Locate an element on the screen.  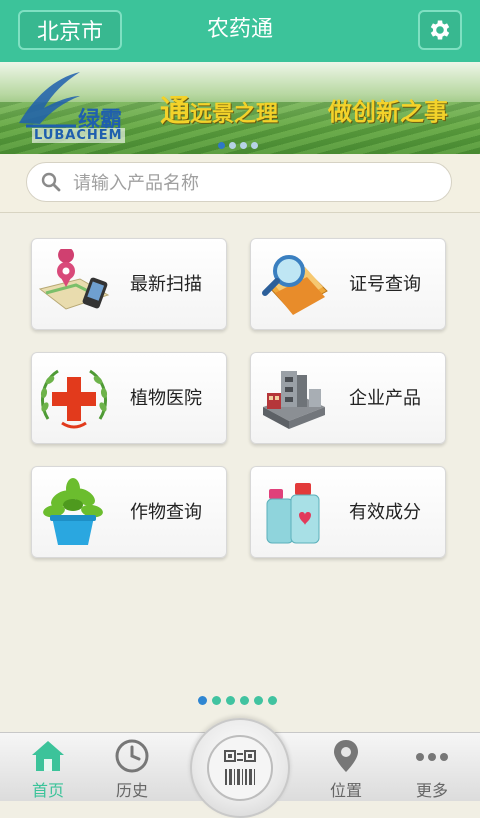
feature-label: 证号查询 is located at coordinates (385, 284).